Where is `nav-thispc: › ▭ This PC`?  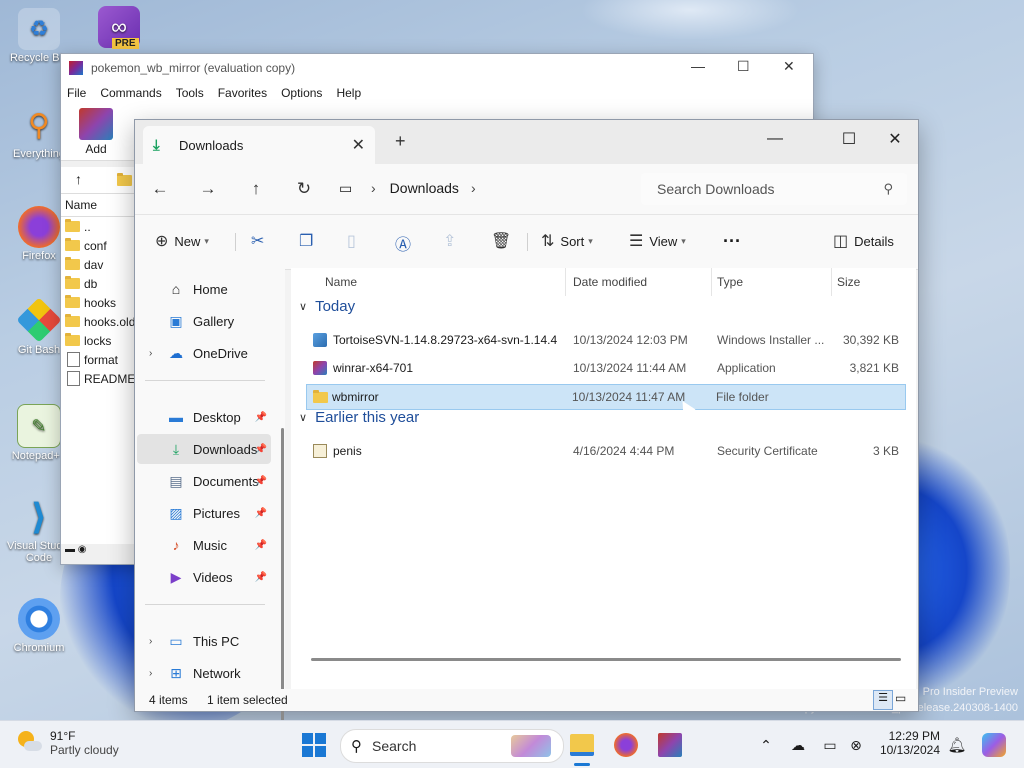 nav-thispc: › ▭ This PC is located at coordinates (204, 641).